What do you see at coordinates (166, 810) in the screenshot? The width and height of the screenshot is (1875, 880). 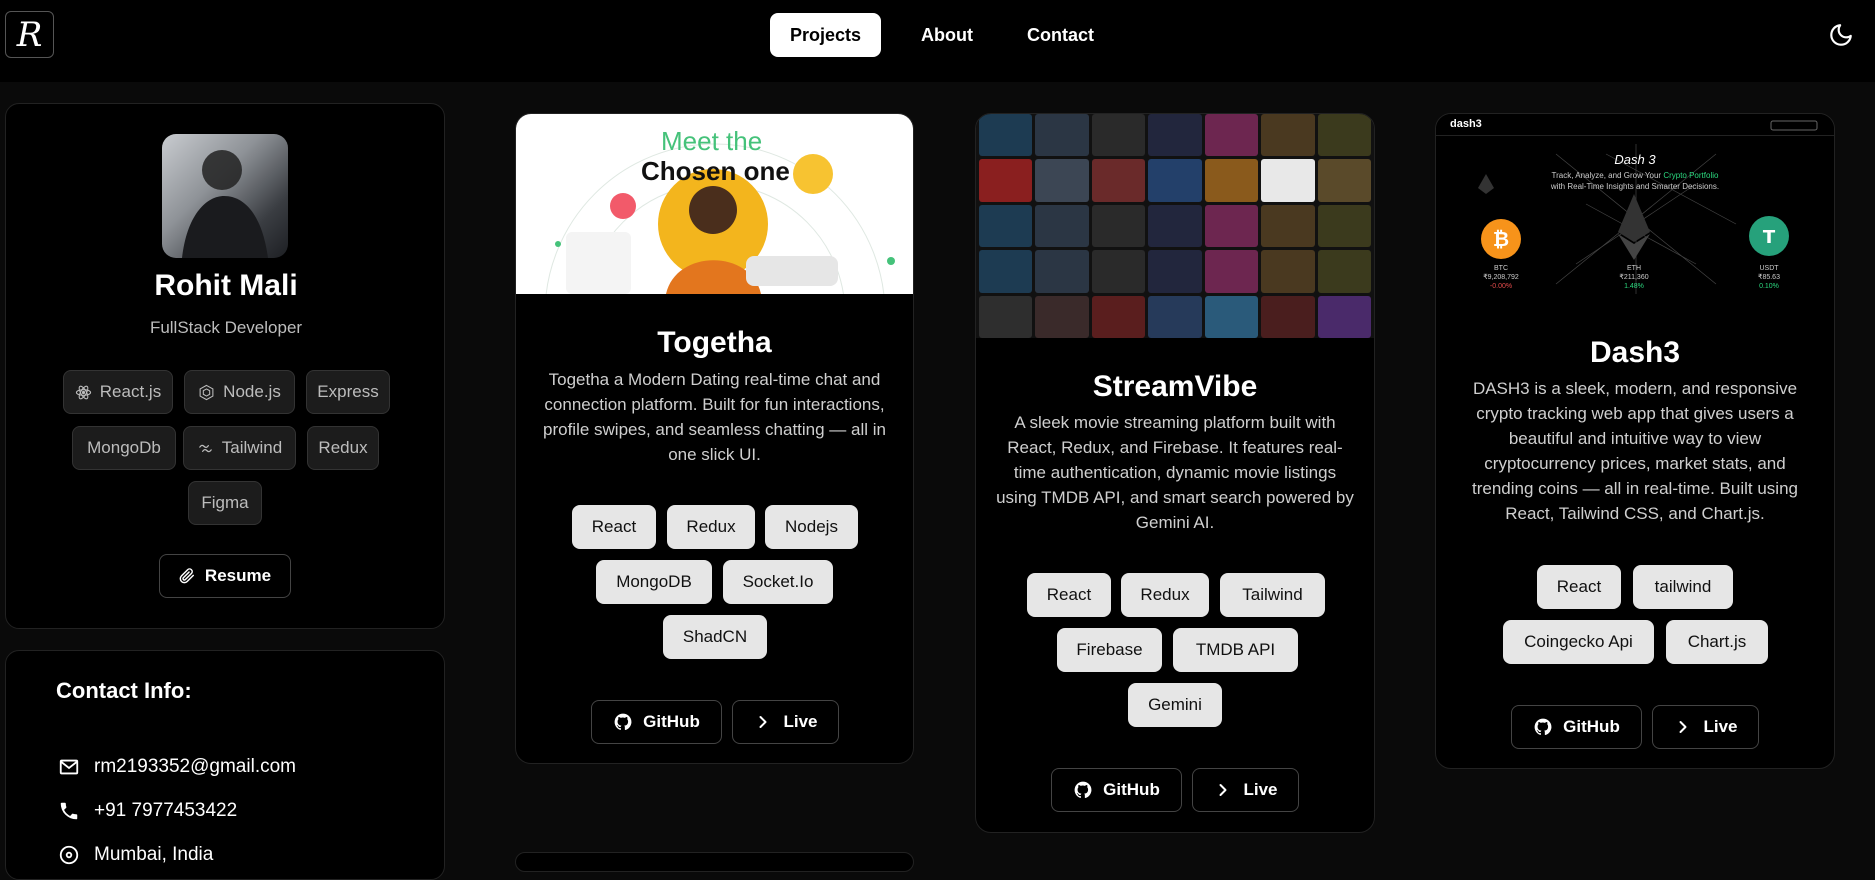 I see `phone-text: +91 7977453422` at bounding box center [166, 810].